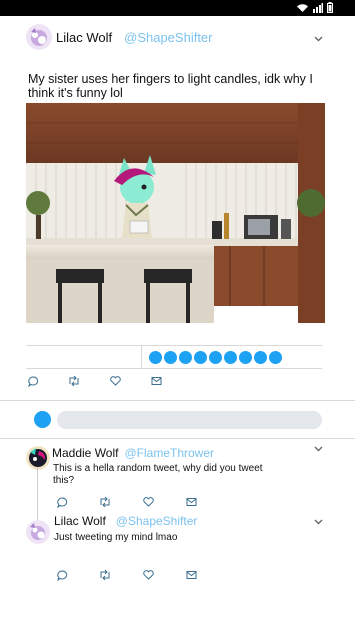  Describe the element at coordinates (169, 453) in the screenshot. I see `reply-author-handle: @FlameThrower` at that location.